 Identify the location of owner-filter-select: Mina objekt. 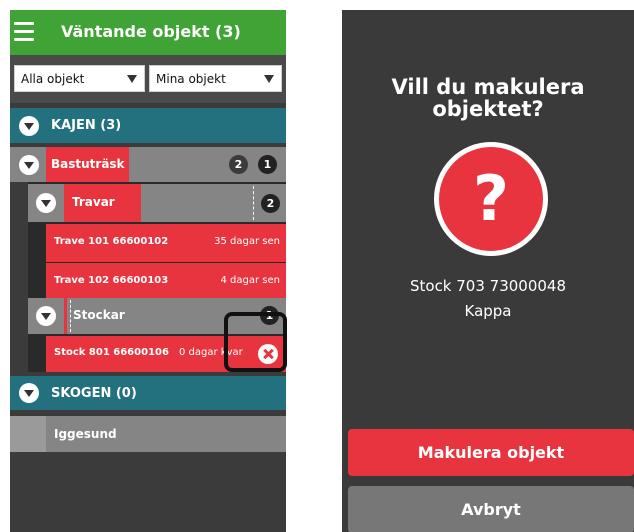
(215, 78).